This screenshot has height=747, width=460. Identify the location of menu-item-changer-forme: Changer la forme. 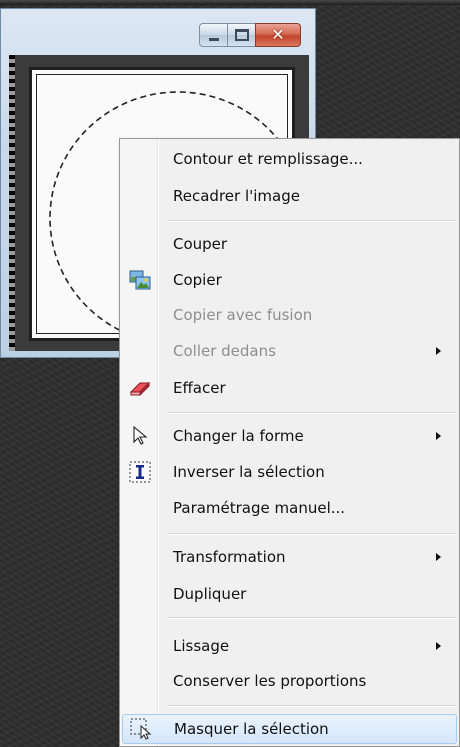
(289, 436).